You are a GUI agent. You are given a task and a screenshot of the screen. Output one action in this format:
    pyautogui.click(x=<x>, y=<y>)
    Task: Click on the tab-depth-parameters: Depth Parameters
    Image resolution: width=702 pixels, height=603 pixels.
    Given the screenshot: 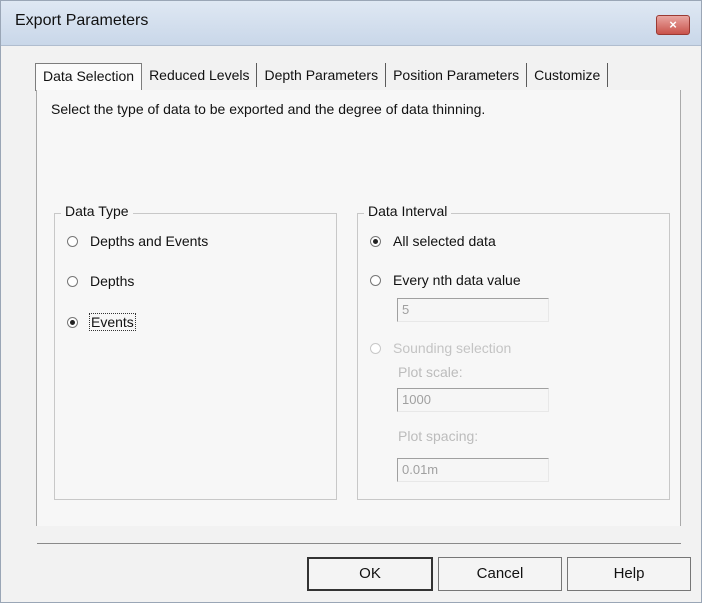 What is the action you would take?
    pyautogui.click(x=322, y=75)
    